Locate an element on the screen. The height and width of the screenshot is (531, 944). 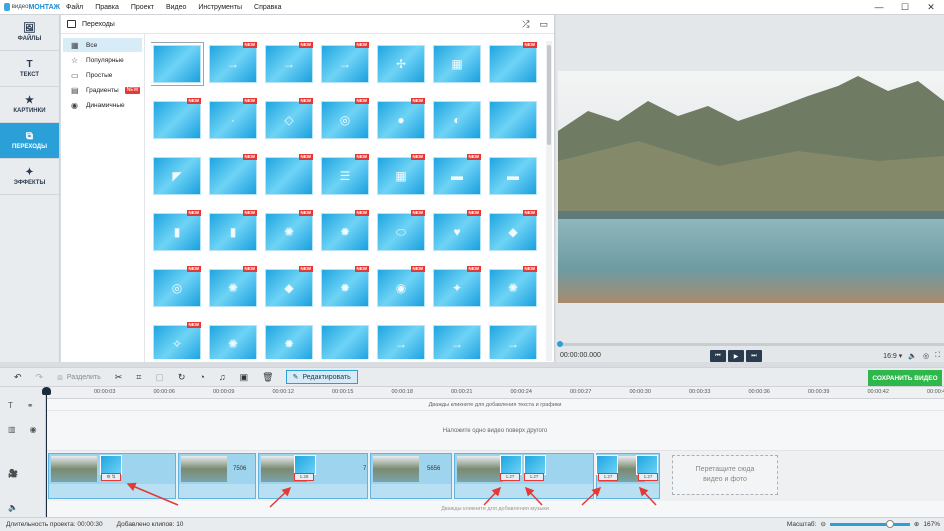
transition-thumbnail: ◆ NEW is located at coordinates (289, 286).